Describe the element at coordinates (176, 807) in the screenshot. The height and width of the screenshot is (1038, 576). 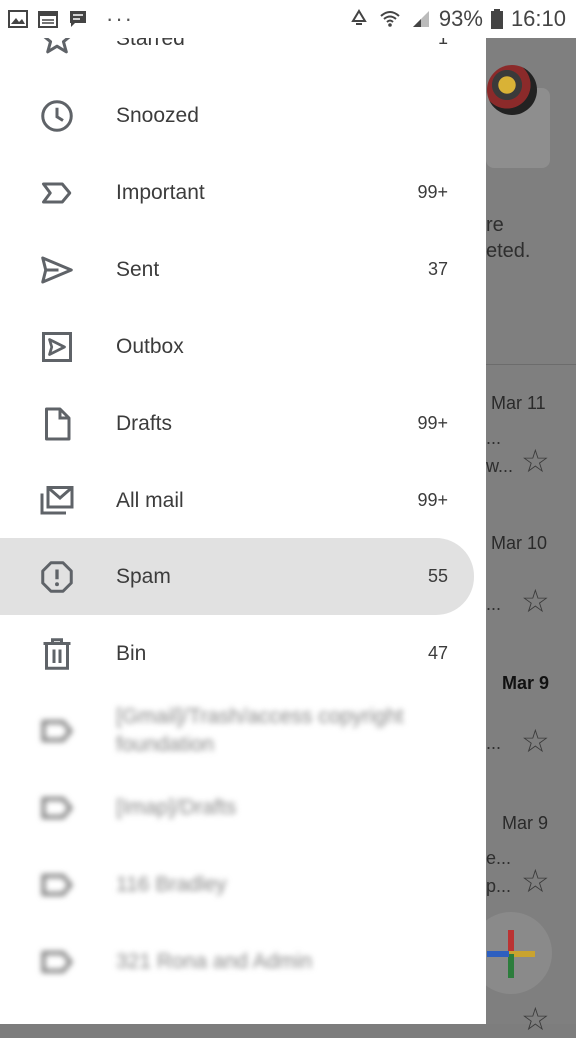
I see `drawer-item-label: [Imap]/Drafts` at that location.